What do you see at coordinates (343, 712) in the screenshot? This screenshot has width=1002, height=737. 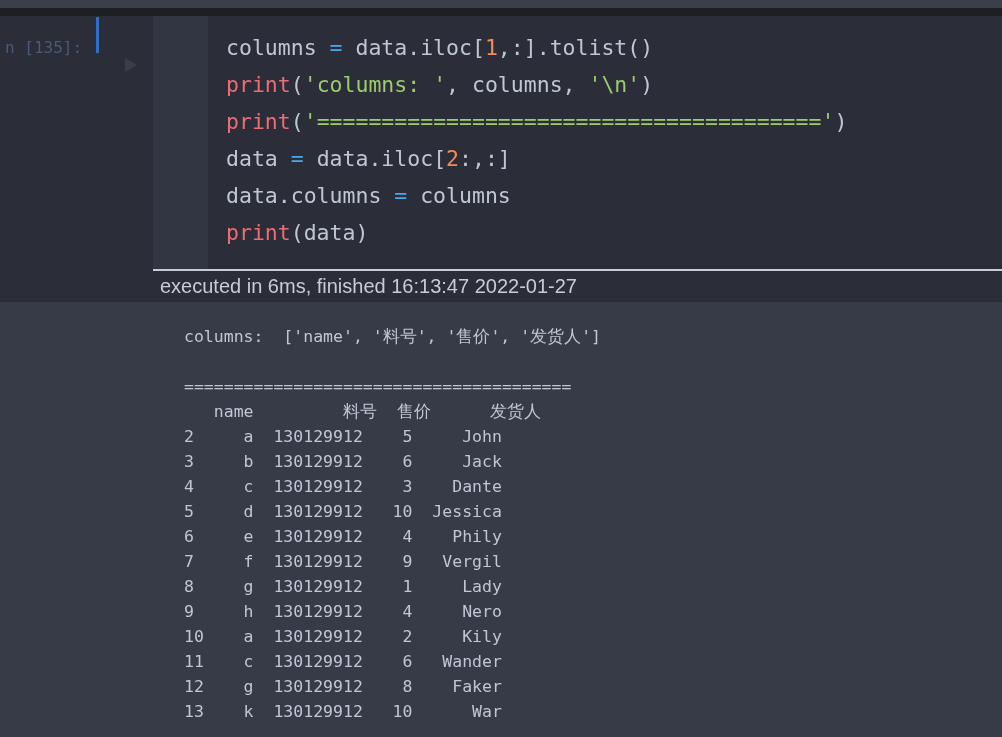 I see `output-line: 13 k 130129912 10 War` at bounding box center [343, 712].